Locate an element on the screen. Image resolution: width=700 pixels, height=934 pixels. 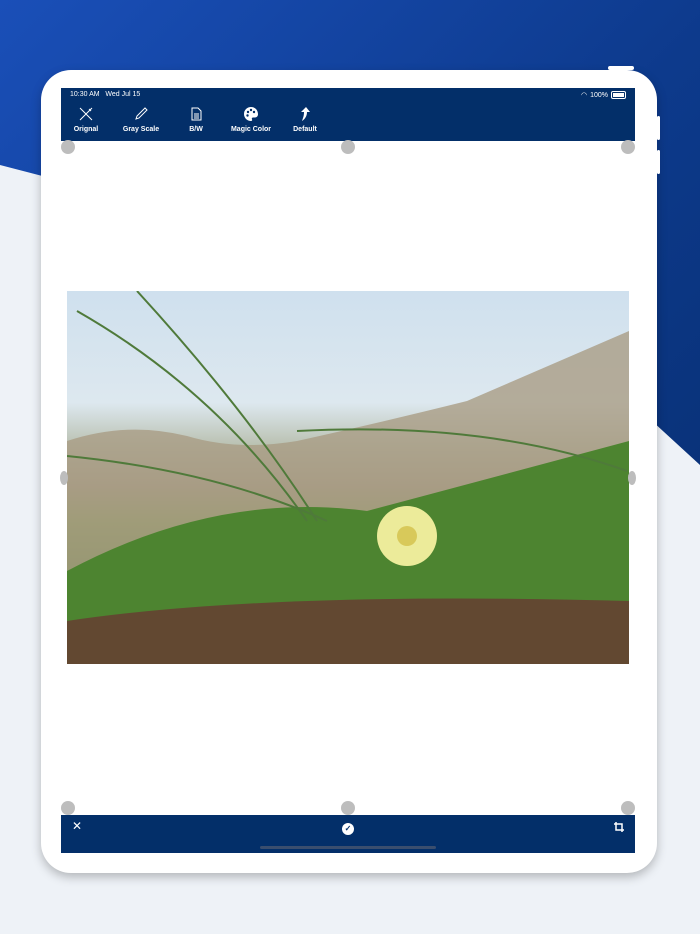
battery-text: 100% is located at coordinates (599, 95).